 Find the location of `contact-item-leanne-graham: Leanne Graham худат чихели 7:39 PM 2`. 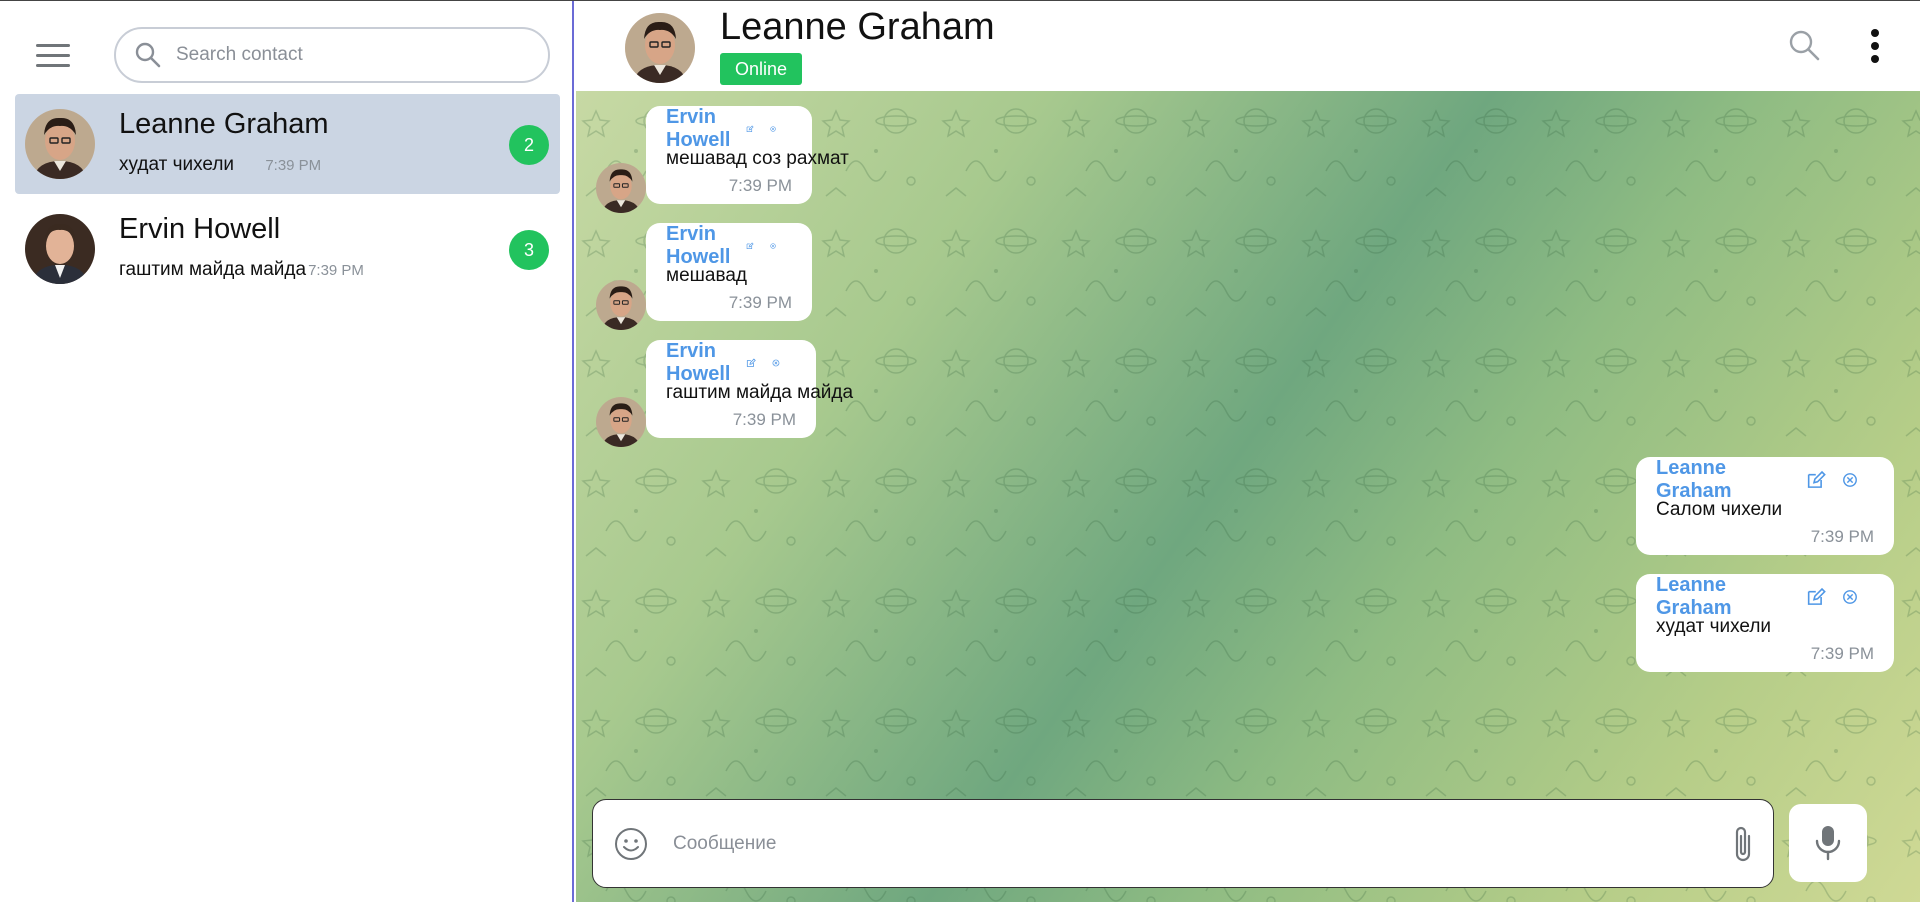

contact-item-leanne-graham: Leanne Graham худат чихели 7:39 PM 2 is located at coordinates (287, 144).